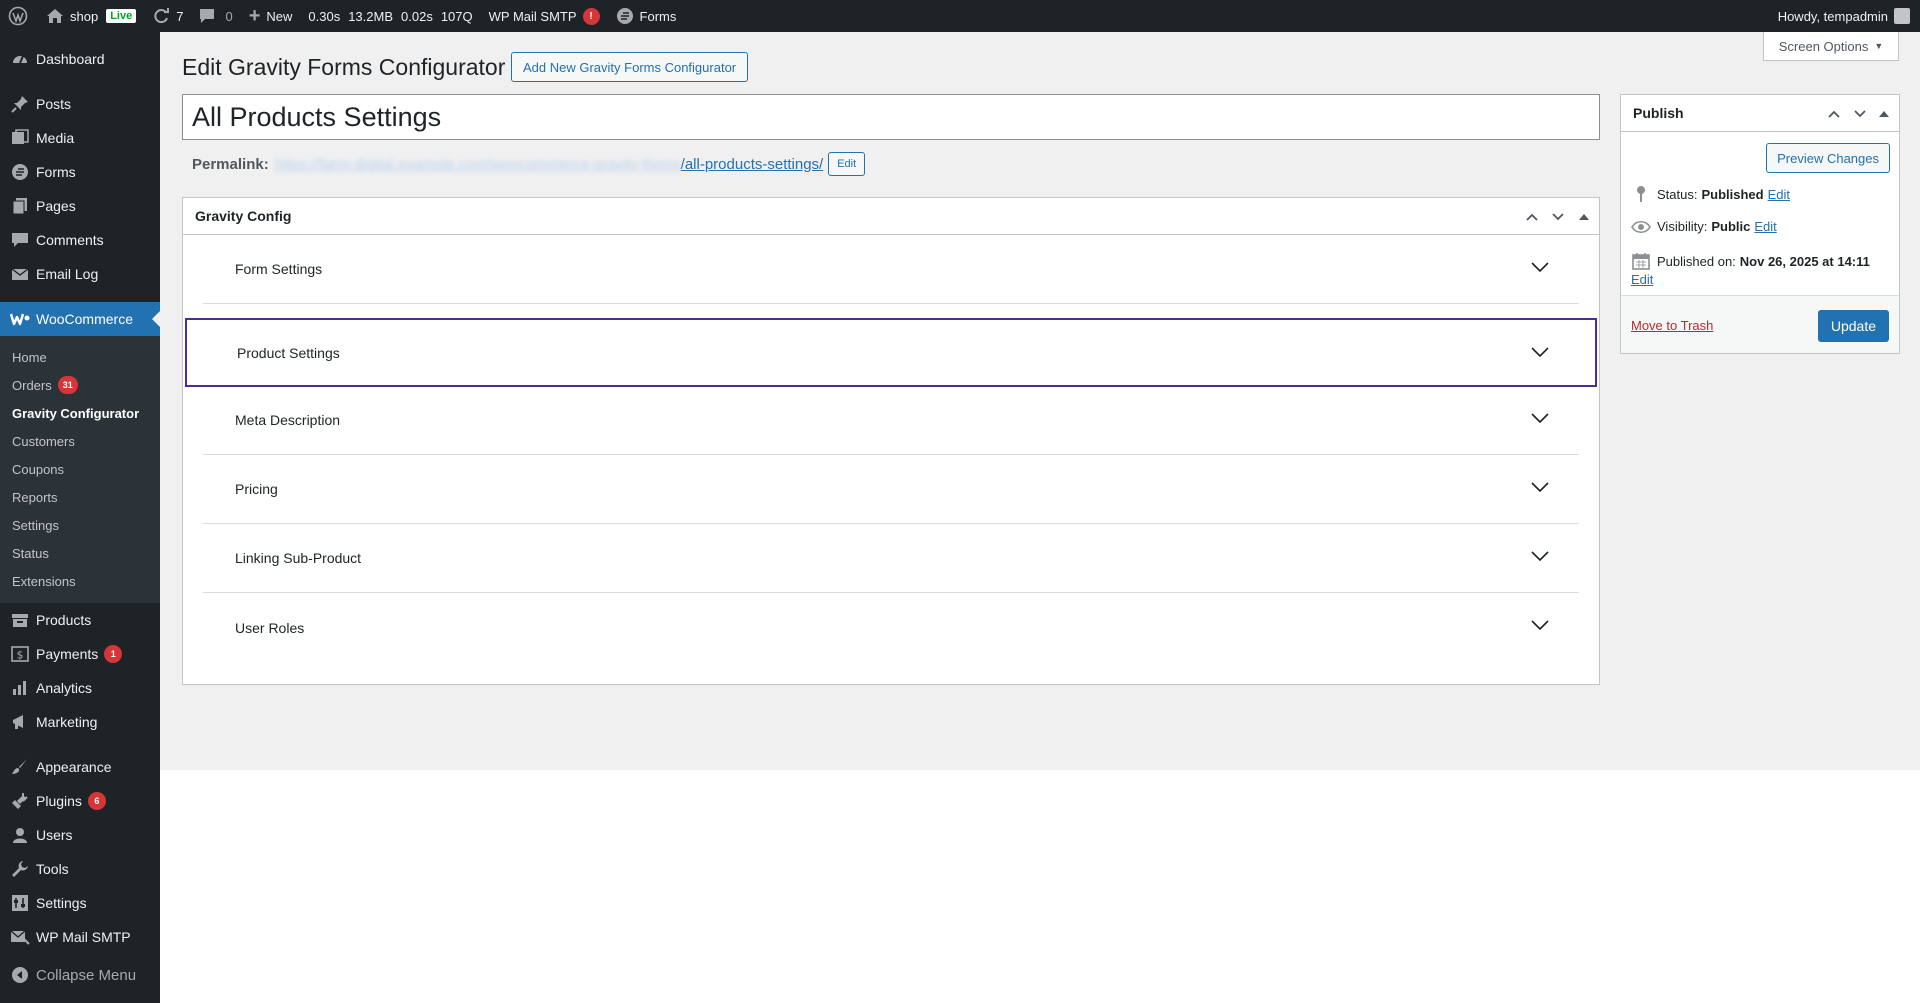 This screenshot has height=1003, width=1920. What do you see at coordinates (20, 206) in the screenshot?
I see `pages-icon` at bounding box center [20, 206].